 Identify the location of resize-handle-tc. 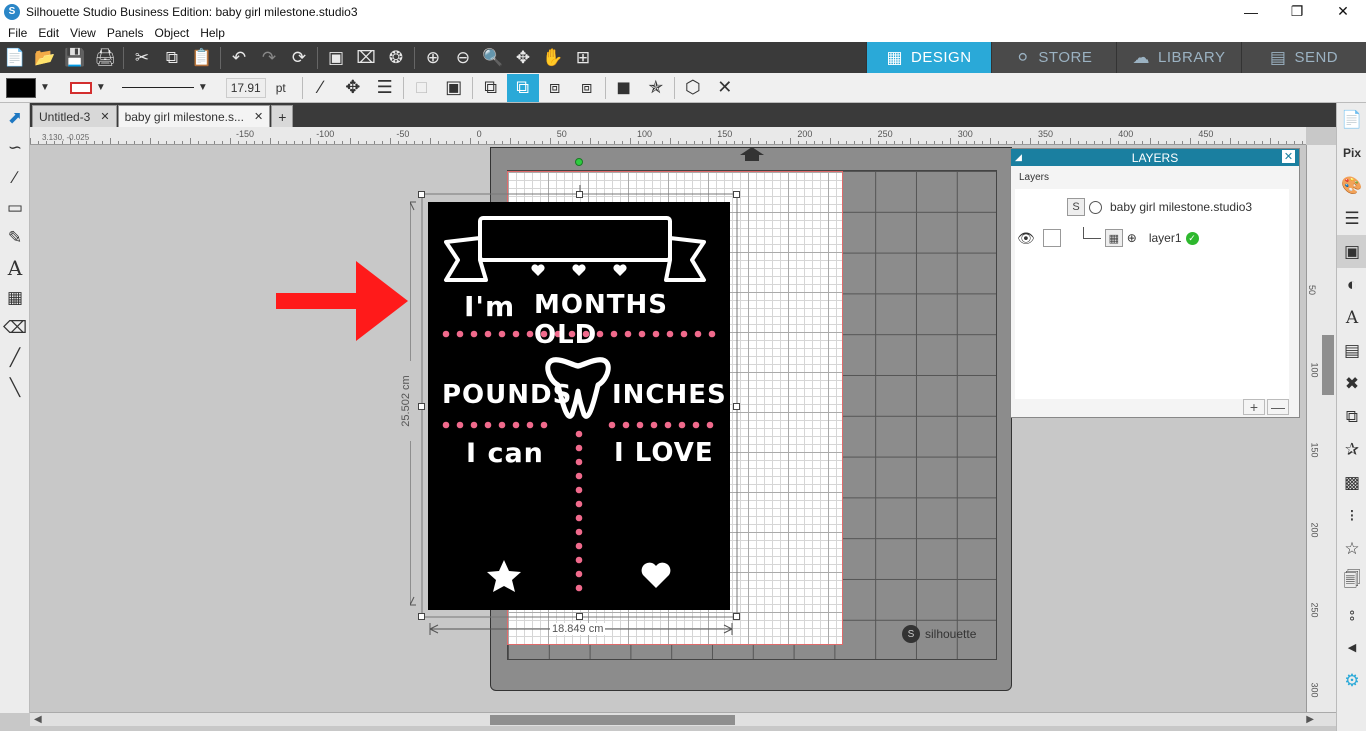
(579, 194).